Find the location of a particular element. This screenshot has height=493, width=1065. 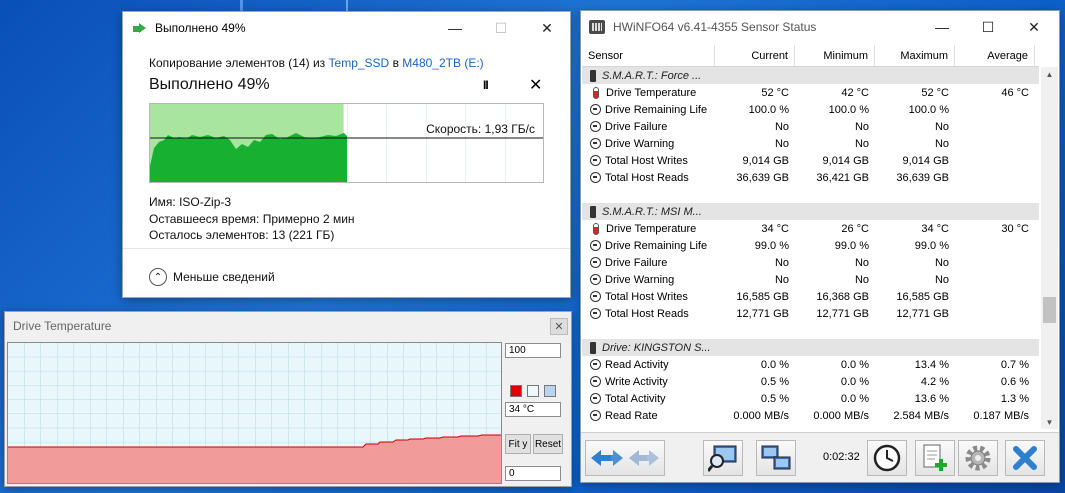

average-cell: 30 °C is located at coordinates (1015, 228).